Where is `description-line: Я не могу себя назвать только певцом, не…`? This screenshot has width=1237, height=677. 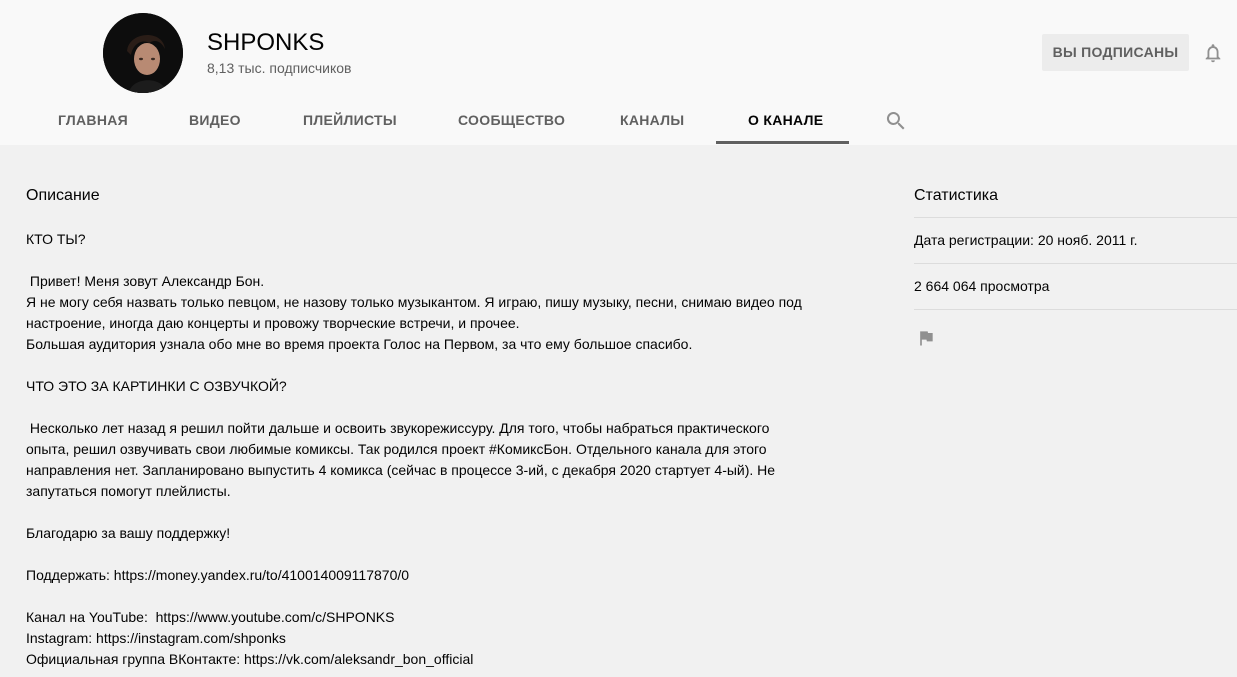 description-line: Я не могу себя назвать только певцом, не… is located at coordinates (414, 302).